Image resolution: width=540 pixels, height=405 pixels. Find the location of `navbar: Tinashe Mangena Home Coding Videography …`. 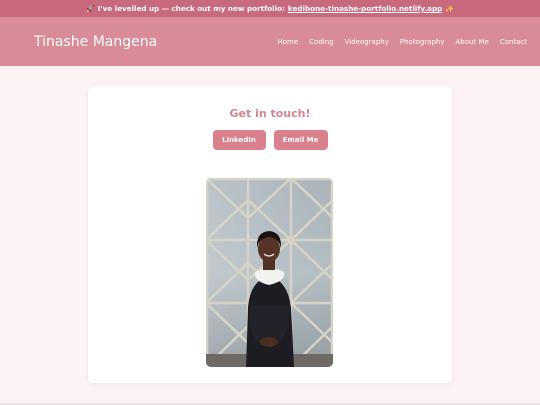

navbar: Tinashe Mangena Home Coding Videography … is located at coordinates (270, 41).